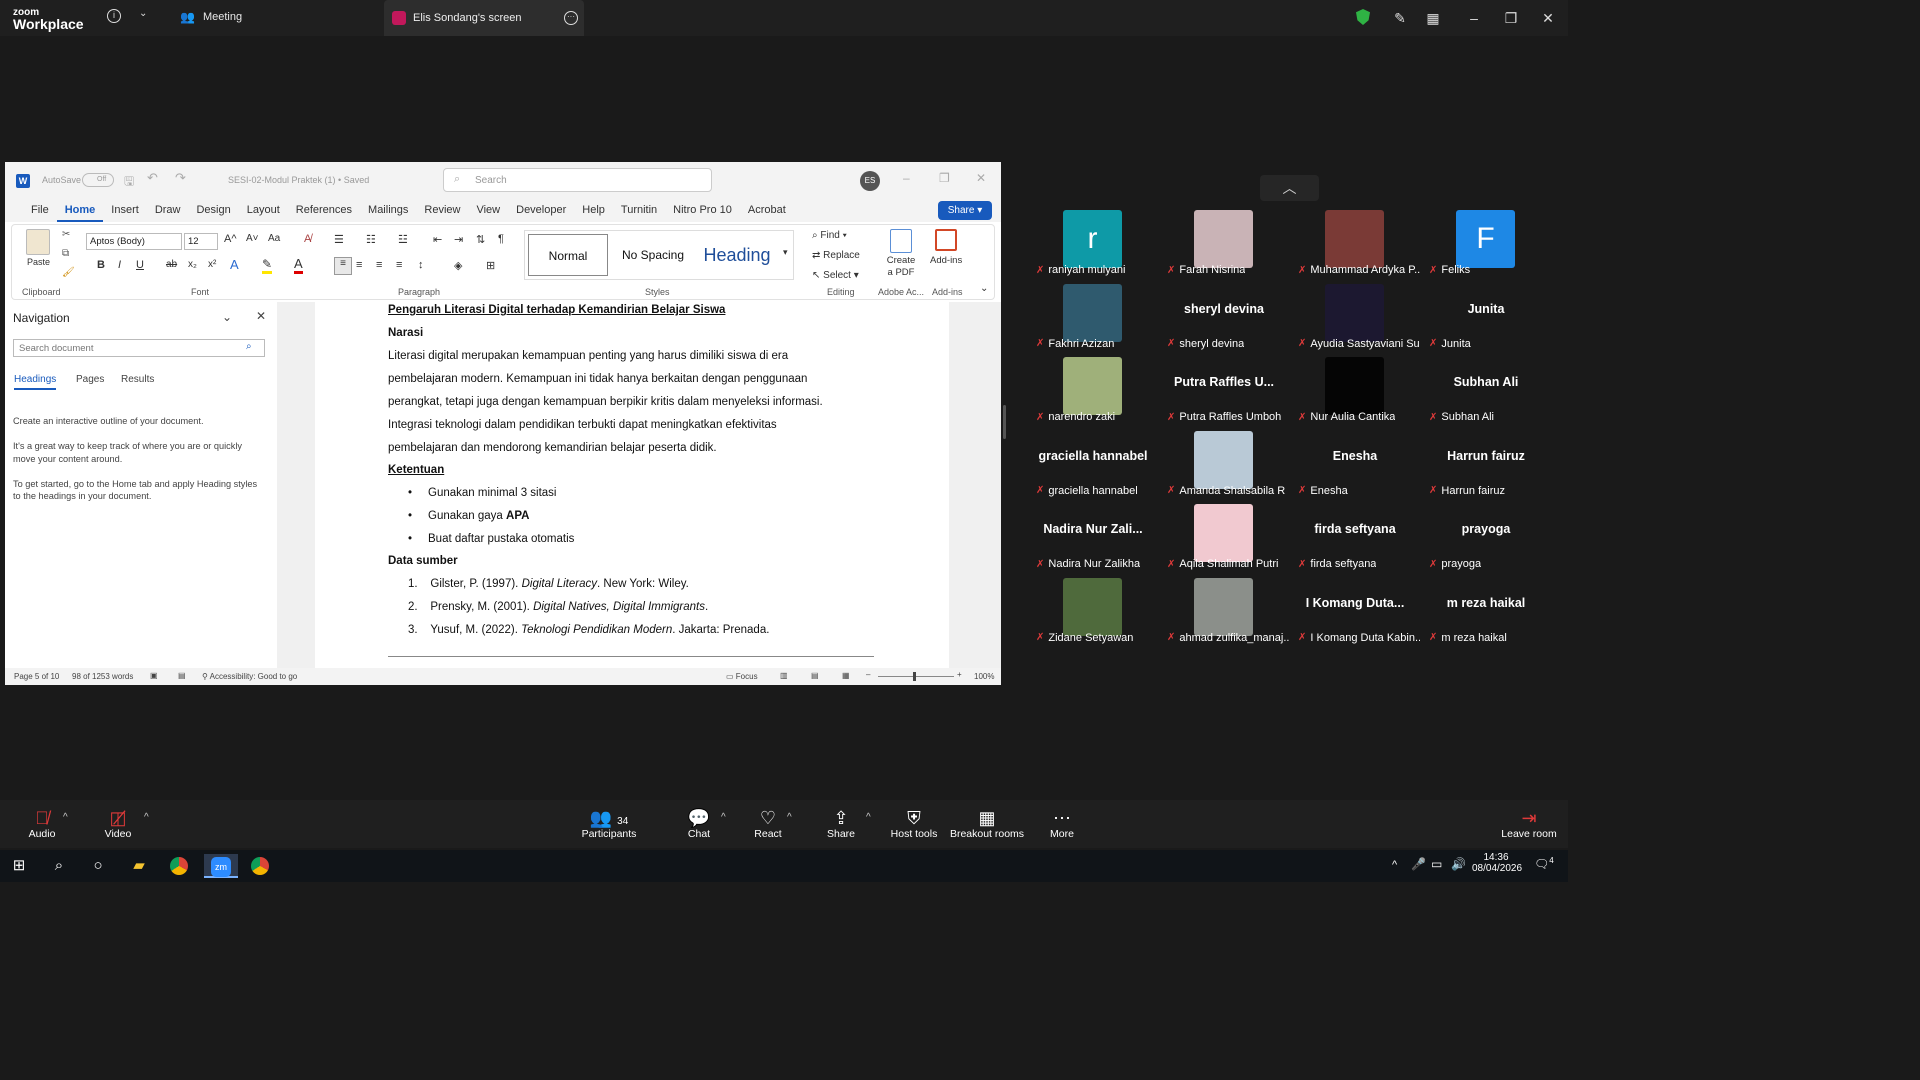 Image resolution: width=1920 pixels, height=1080 pixels. Describe the element at coordinates (1355, 539) in the screenshot. I see `participant-tile: firda seftyana ✗ firda seftyana` at that location.